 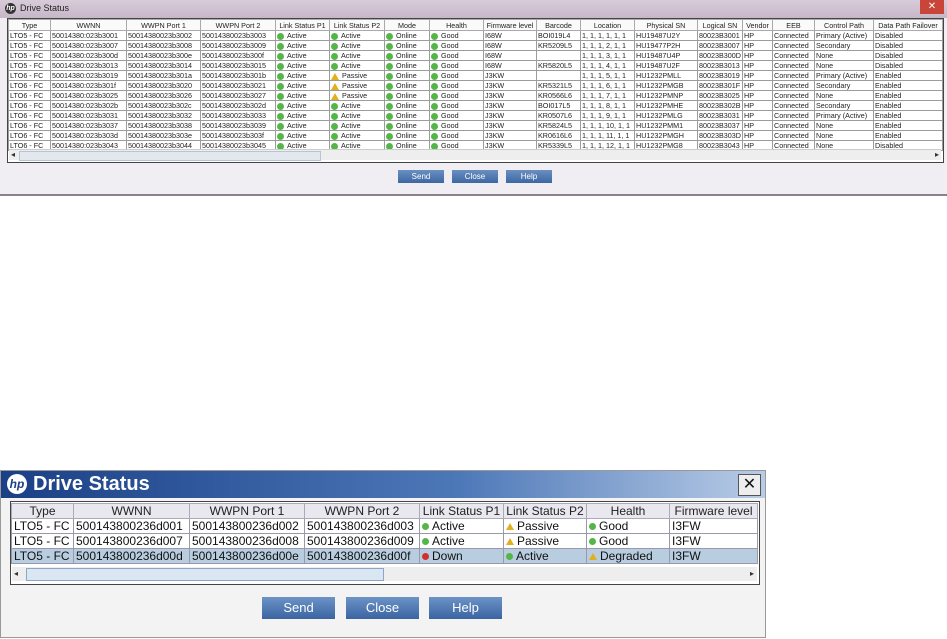 What do you see at coordinates (604, 105) in the screenshot?
I see `cell-text: 1, 1, 1, 8, 1, 1` at bounding box center [604, 105].